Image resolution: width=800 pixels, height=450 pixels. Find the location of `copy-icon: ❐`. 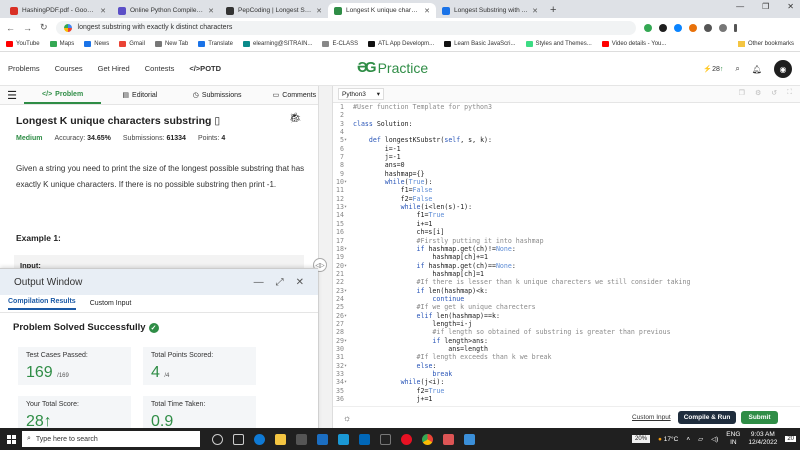

copy-icon: ❐ is located at coordinates (742, 93).